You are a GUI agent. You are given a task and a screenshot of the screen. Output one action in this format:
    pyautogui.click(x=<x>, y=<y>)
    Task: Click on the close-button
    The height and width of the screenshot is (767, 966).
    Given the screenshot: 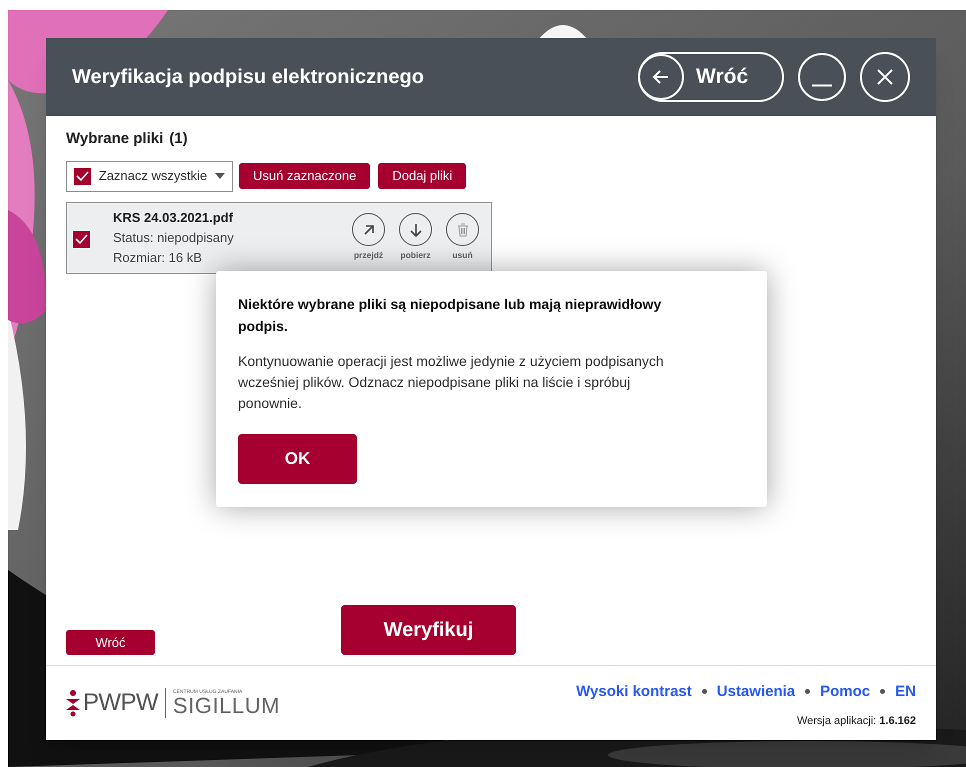 What is the action you would take?
    pyautogui.click(x=885, y=77)
    